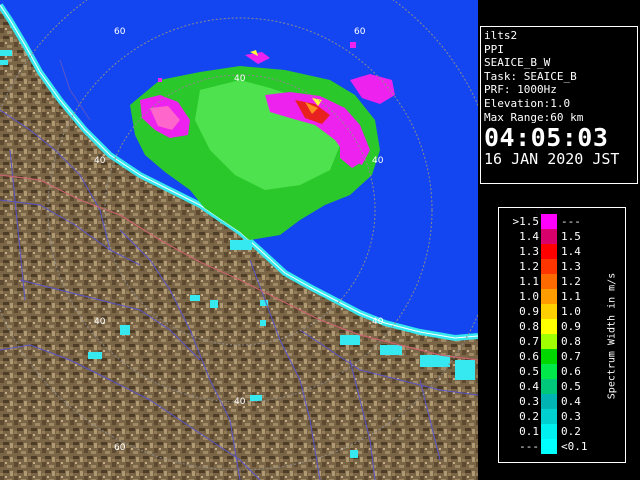 The width and height of the screenshot is (640, 480). What do you see at coordinates (529, 341) in the screenshot?
I see `legend-row-lower: 0.7` at bounding box center [529, 341].